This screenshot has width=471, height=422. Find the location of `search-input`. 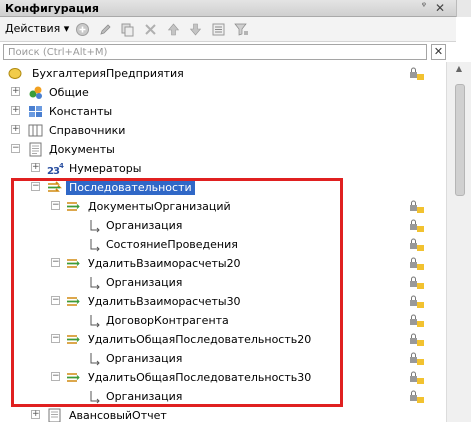

search-input is located at coordinates (215, 52).